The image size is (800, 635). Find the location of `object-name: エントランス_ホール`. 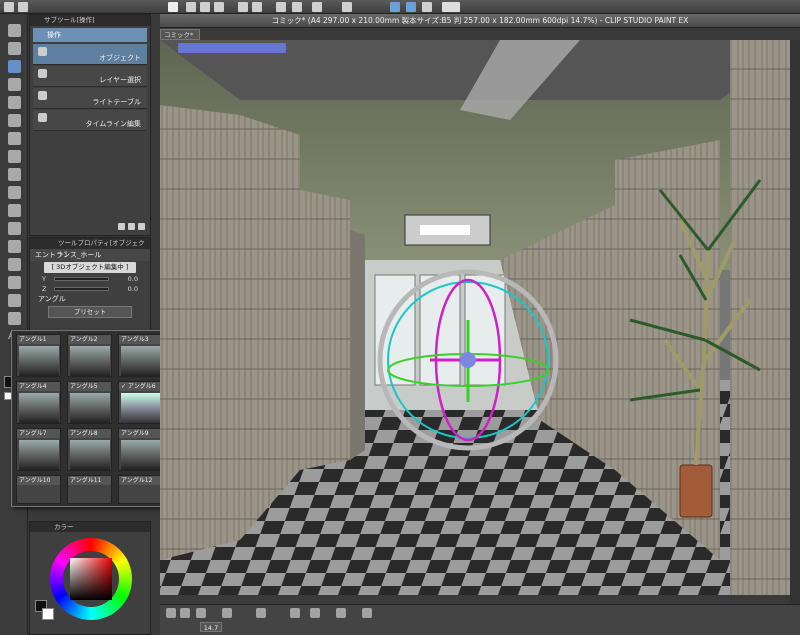

object-name: エントランス_ホール is located at coordinates (90, 255).